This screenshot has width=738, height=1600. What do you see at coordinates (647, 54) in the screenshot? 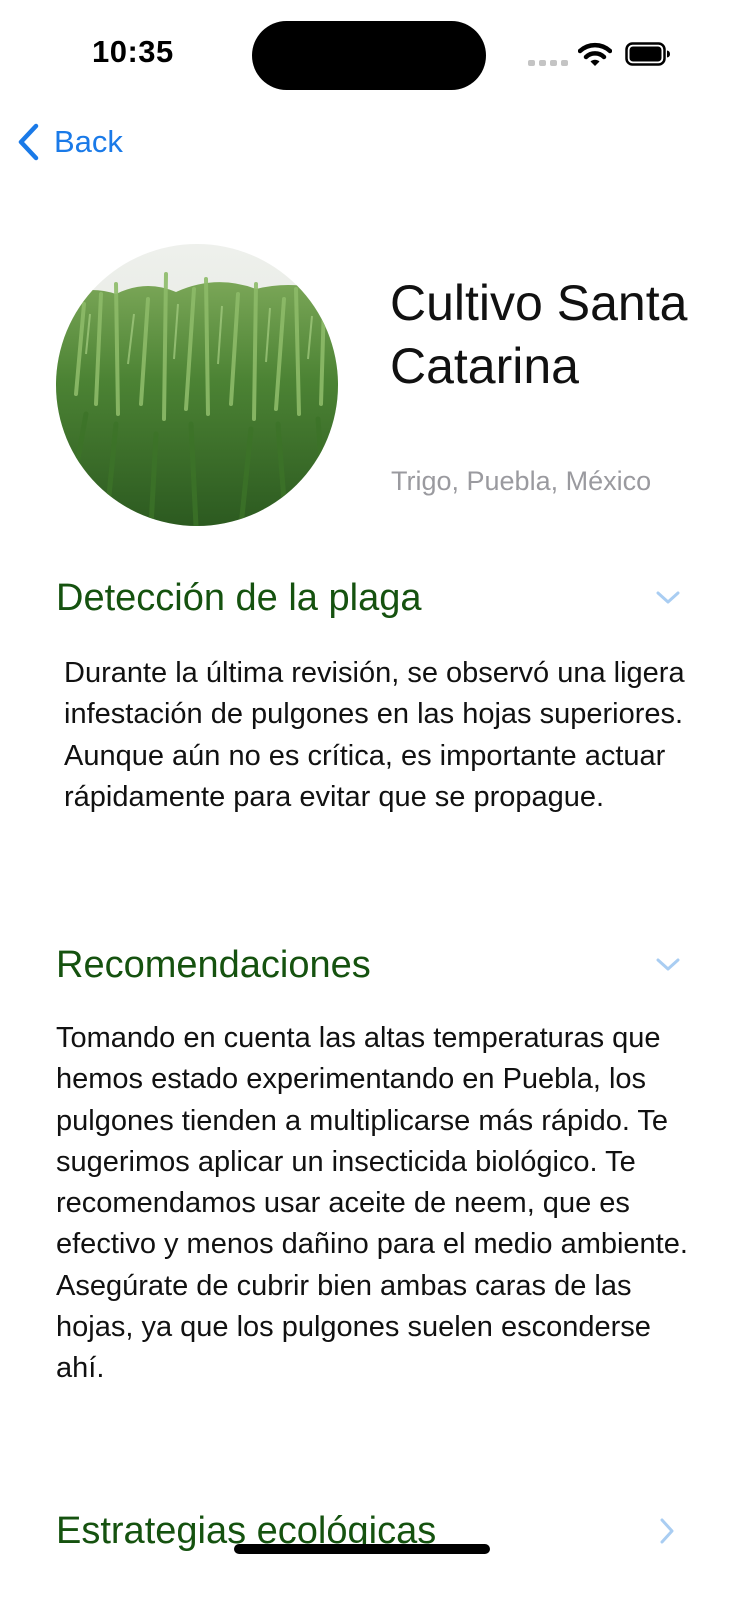
I see `battery-icon` at bounding box center [647, 54].